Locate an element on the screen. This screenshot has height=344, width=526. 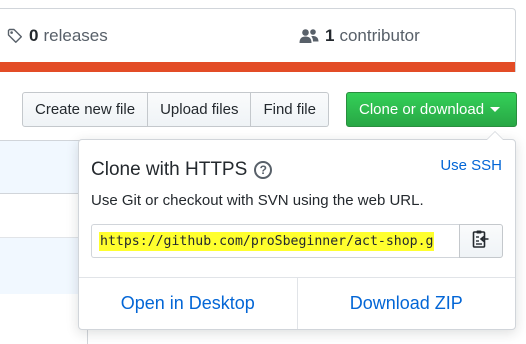
releases-count: 0 is located at coordinates (34, 35).